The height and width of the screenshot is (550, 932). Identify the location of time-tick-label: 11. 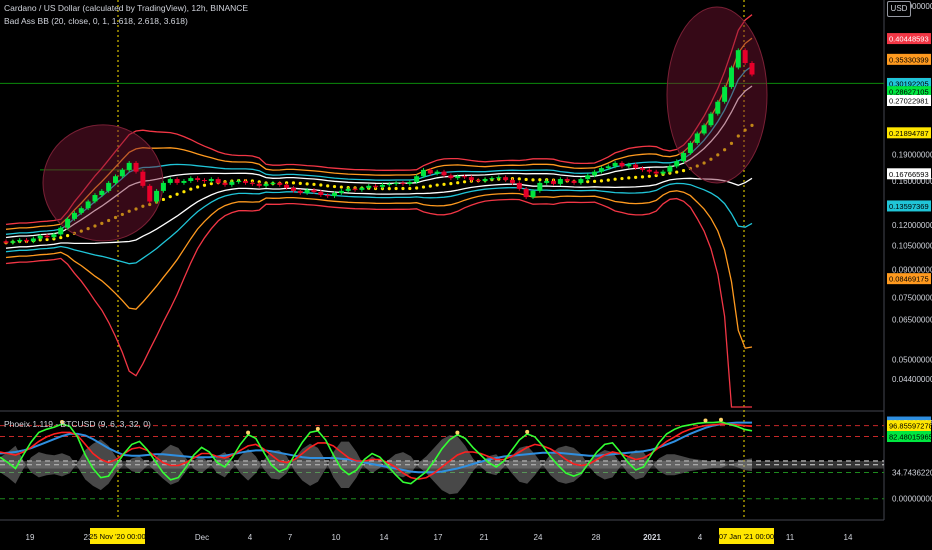
(790, 537).